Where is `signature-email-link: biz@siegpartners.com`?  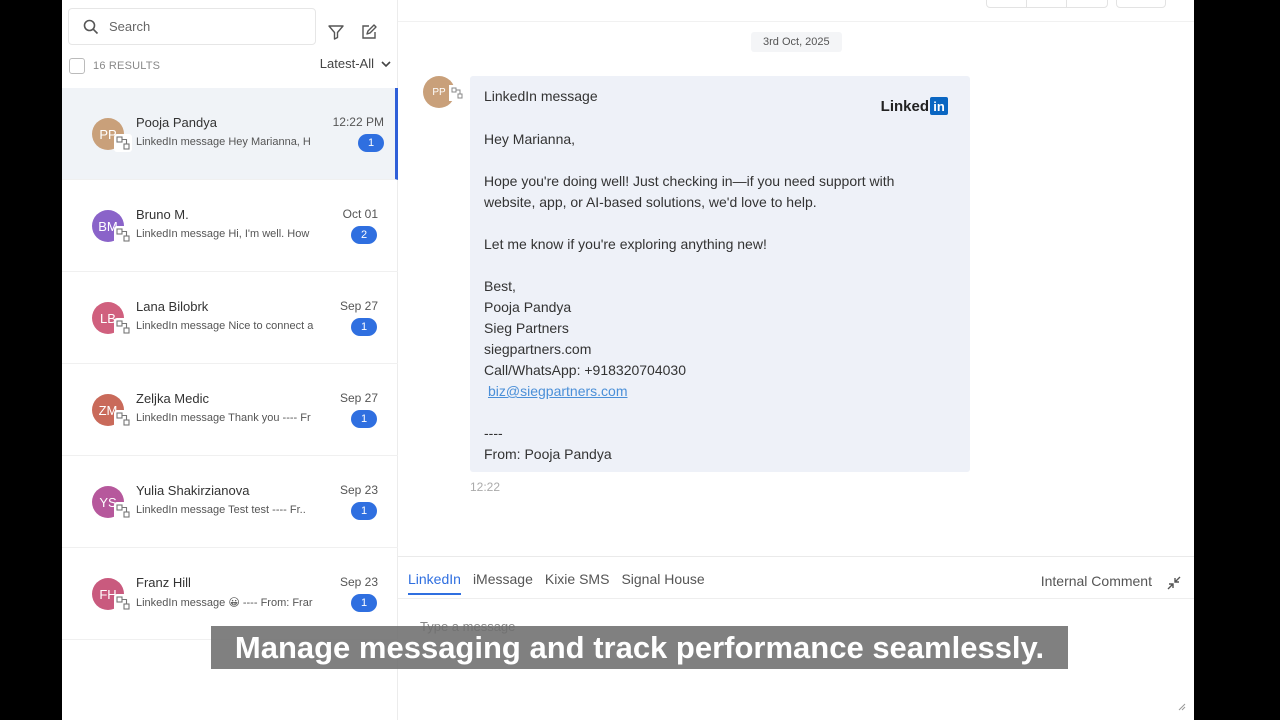
signature-email-link: biz@siegpartners.com is located at coordinates (558, 391).